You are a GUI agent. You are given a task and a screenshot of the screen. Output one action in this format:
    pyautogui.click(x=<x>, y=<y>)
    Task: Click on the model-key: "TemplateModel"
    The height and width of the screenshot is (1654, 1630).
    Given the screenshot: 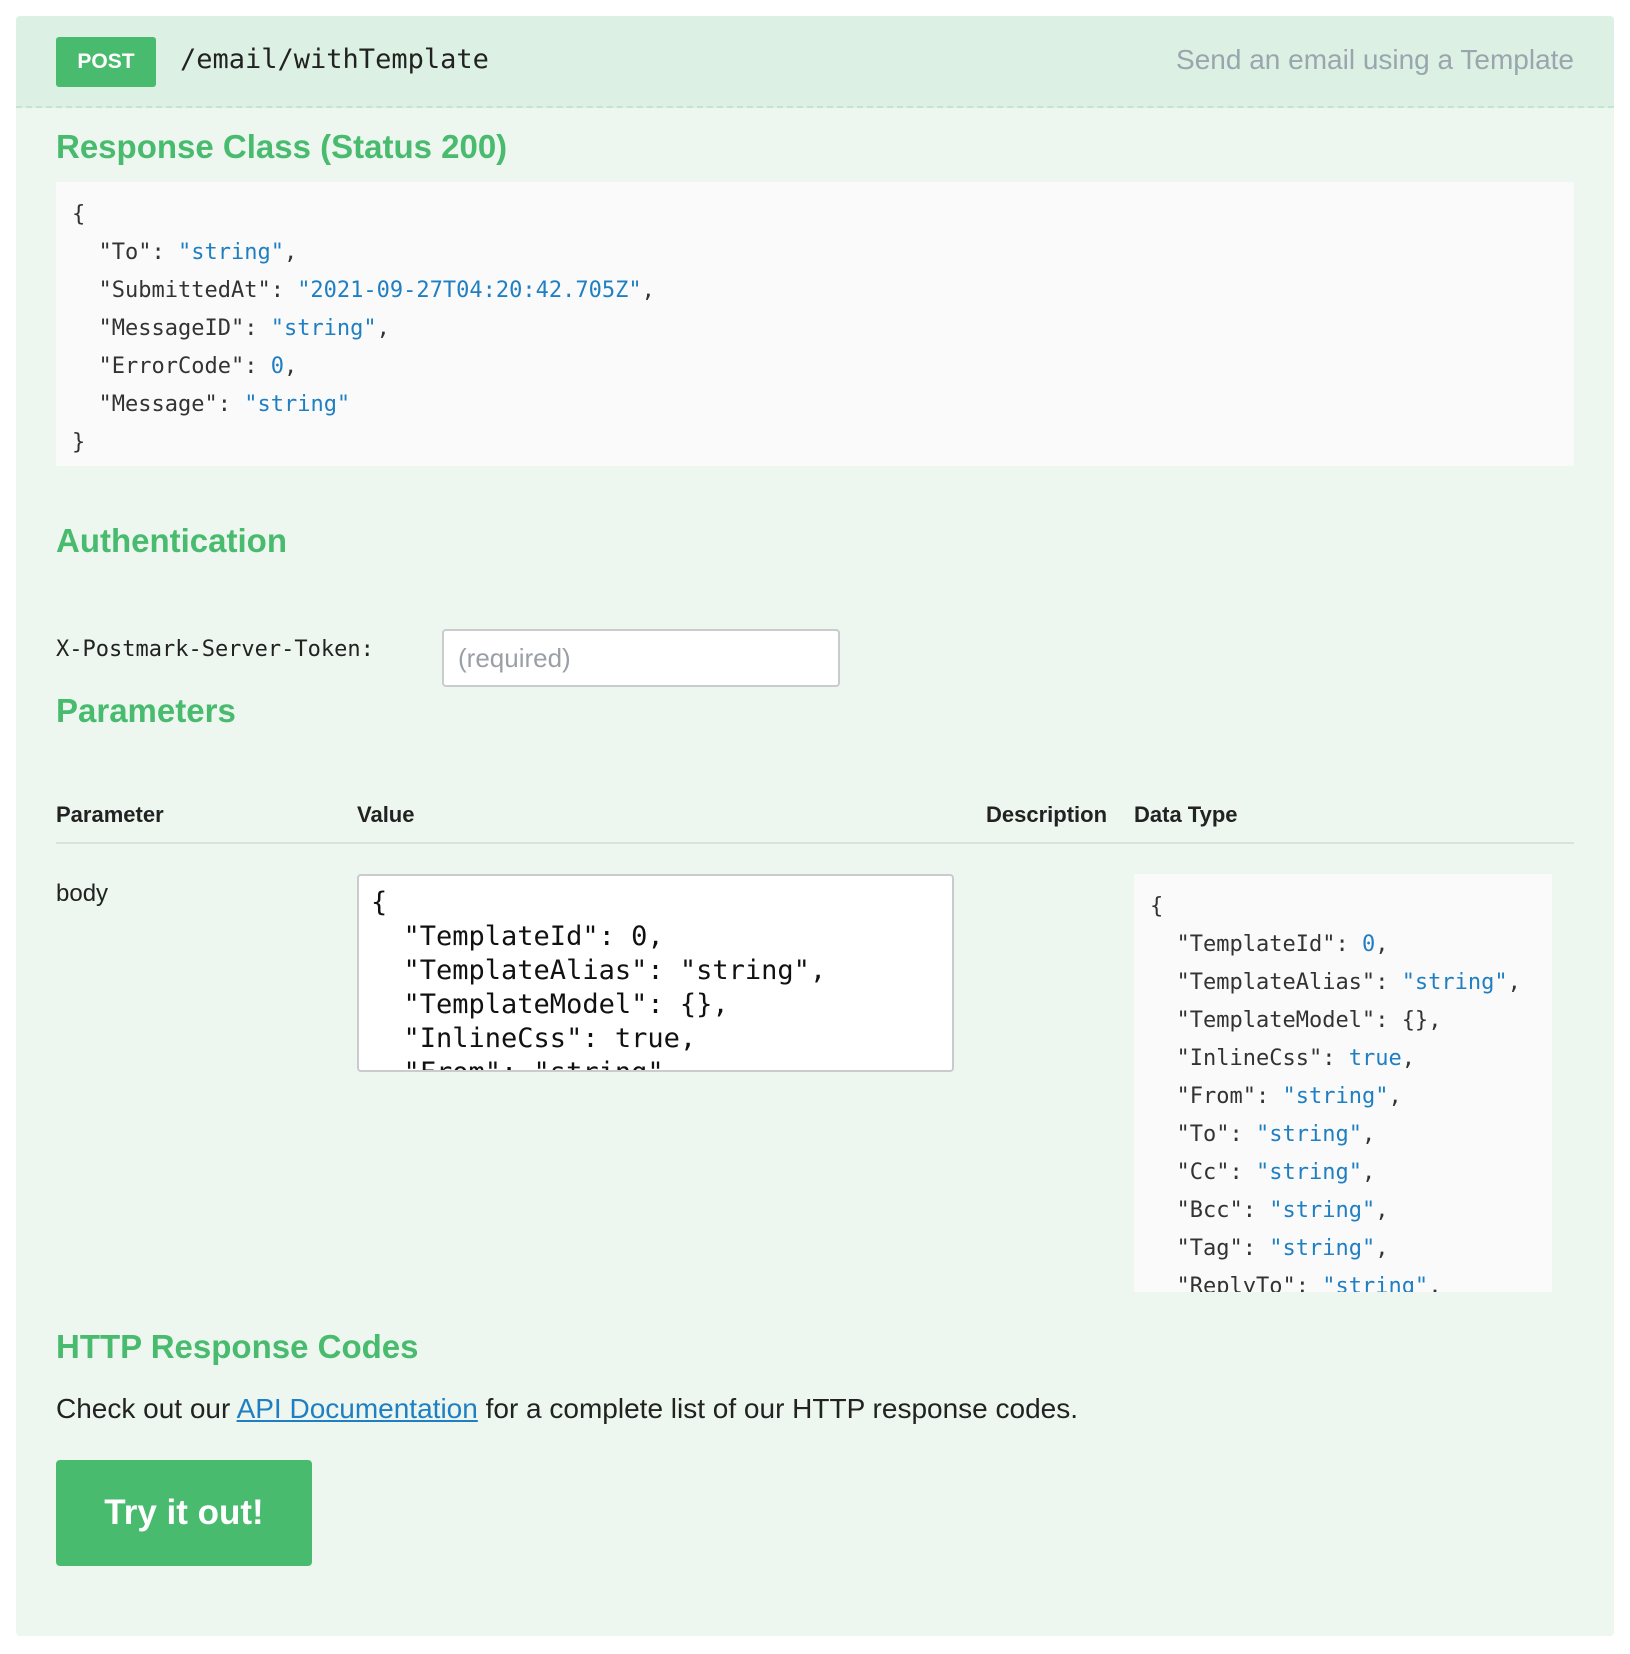 What is the action you would take?
    pyautogui.click(x=1276, y=1020)
    